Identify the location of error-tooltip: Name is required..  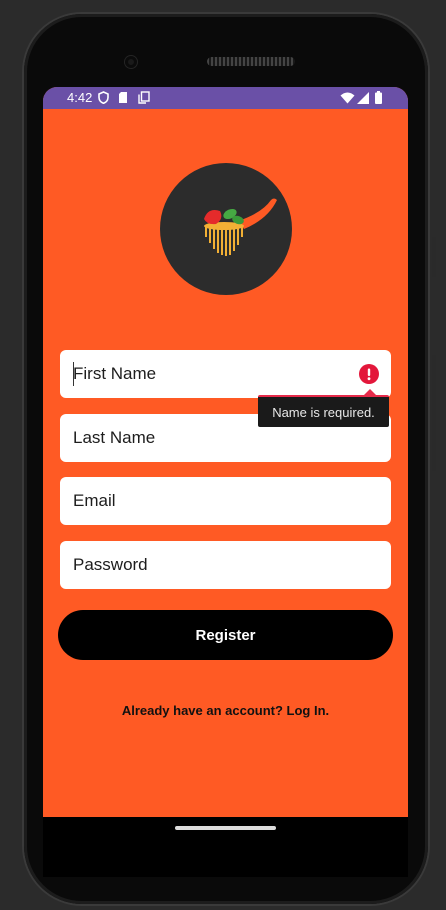
(323, 411).